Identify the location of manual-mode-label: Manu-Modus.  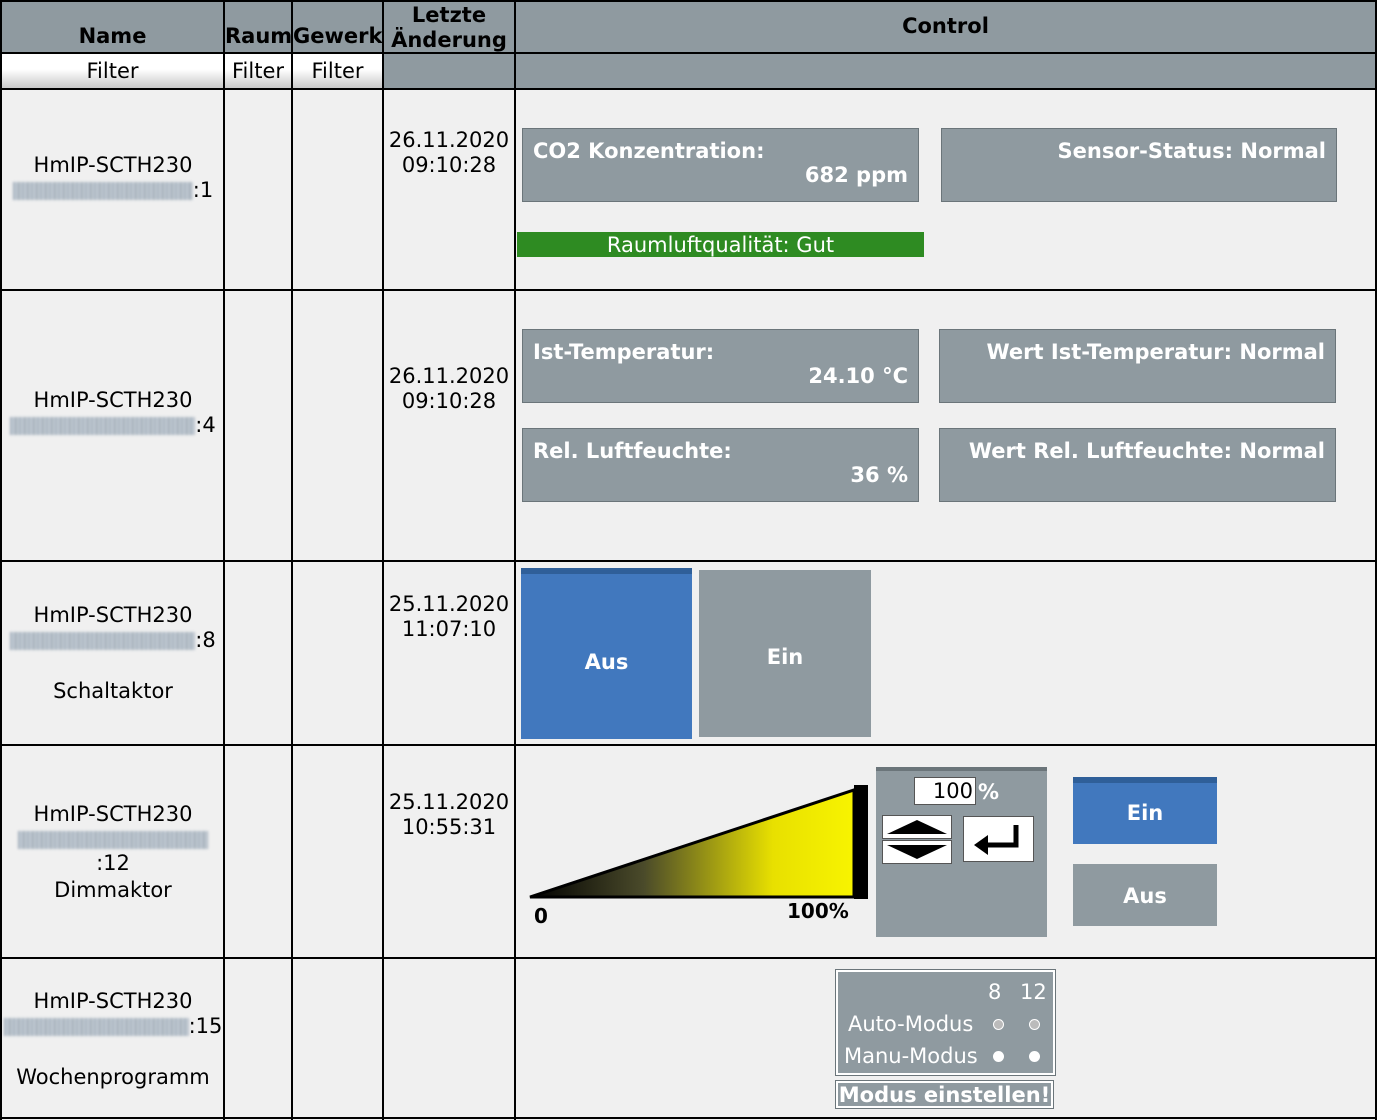
(911, 1056).